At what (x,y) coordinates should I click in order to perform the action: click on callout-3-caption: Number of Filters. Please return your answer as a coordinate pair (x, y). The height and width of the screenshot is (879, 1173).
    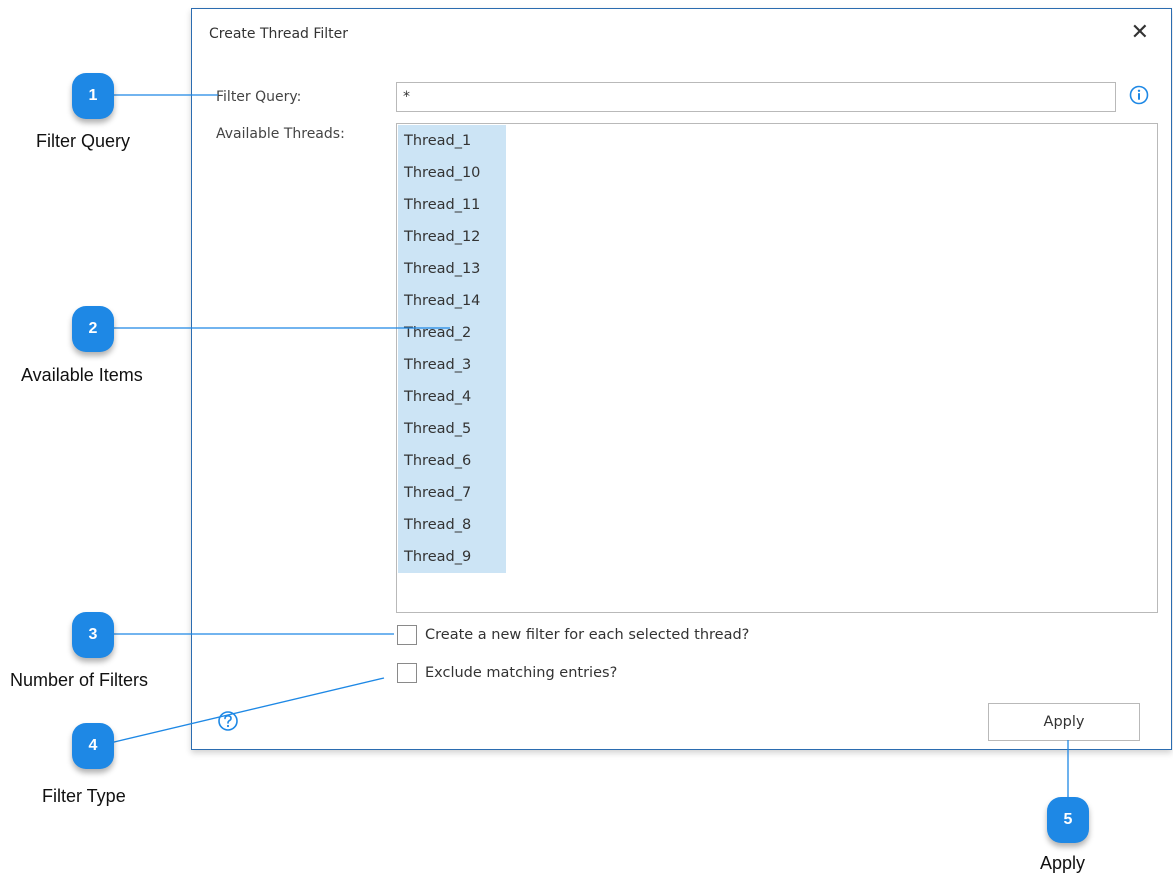
    Looking at the image, I should click on (79, 680).